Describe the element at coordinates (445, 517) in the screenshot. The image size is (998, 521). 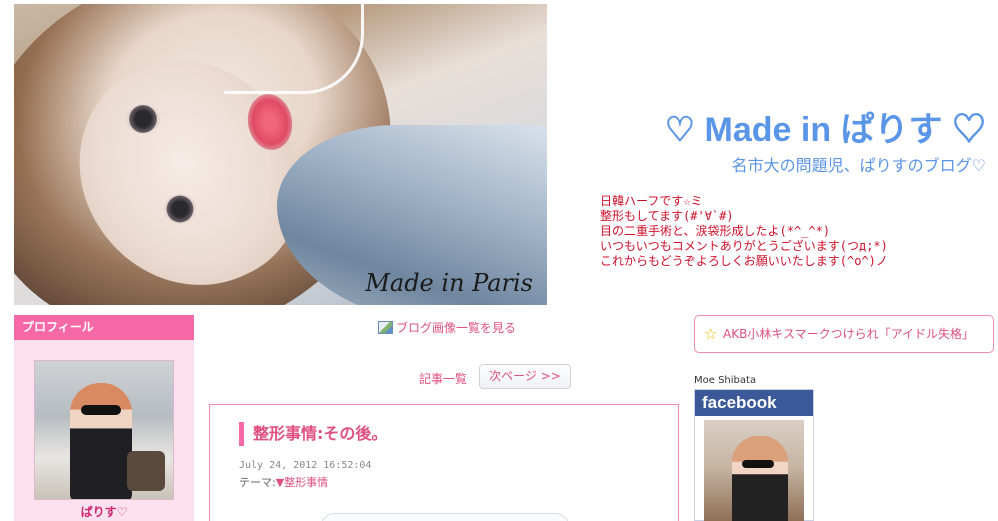
I see `entry-action-button` at that location.